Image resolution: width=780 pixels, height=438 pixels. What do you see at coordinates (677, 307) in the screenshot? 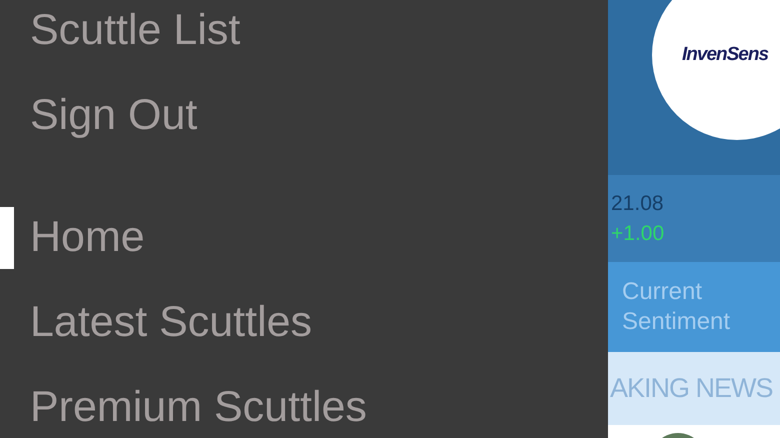
I see `sentiment-label: Current Sentiment` at bounding box center [677, 307].